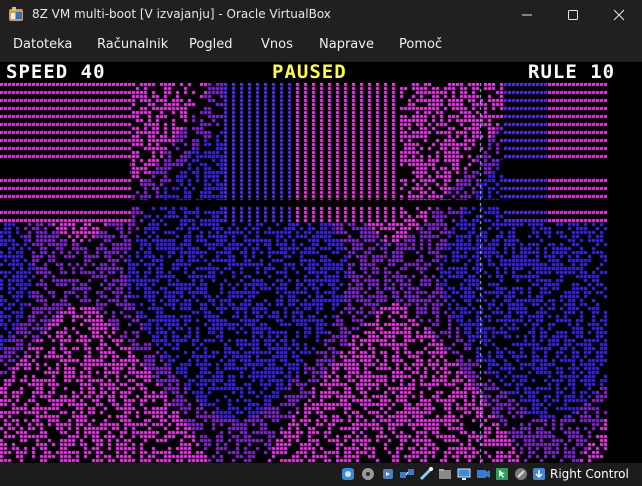  I want to click on vm-status-line: SPEED 40 PAUSED RULE 10, so click(321, 72).